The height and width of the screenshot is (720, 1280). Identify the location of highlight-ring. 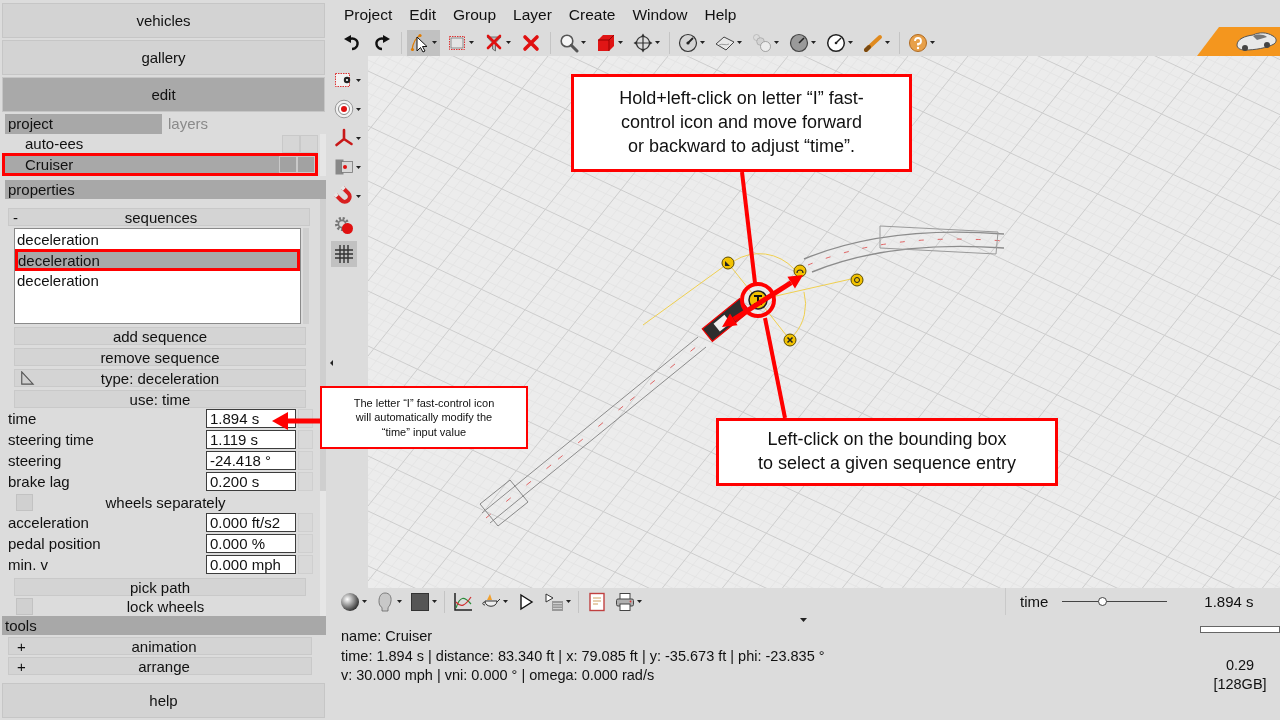
(758, 300).